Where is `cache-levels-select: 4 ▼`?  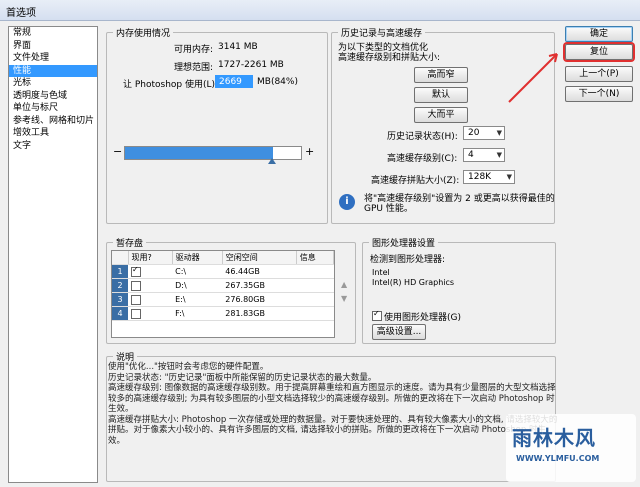
cache-levels-select: 4 ▼ is located at coordinates (484, 155).